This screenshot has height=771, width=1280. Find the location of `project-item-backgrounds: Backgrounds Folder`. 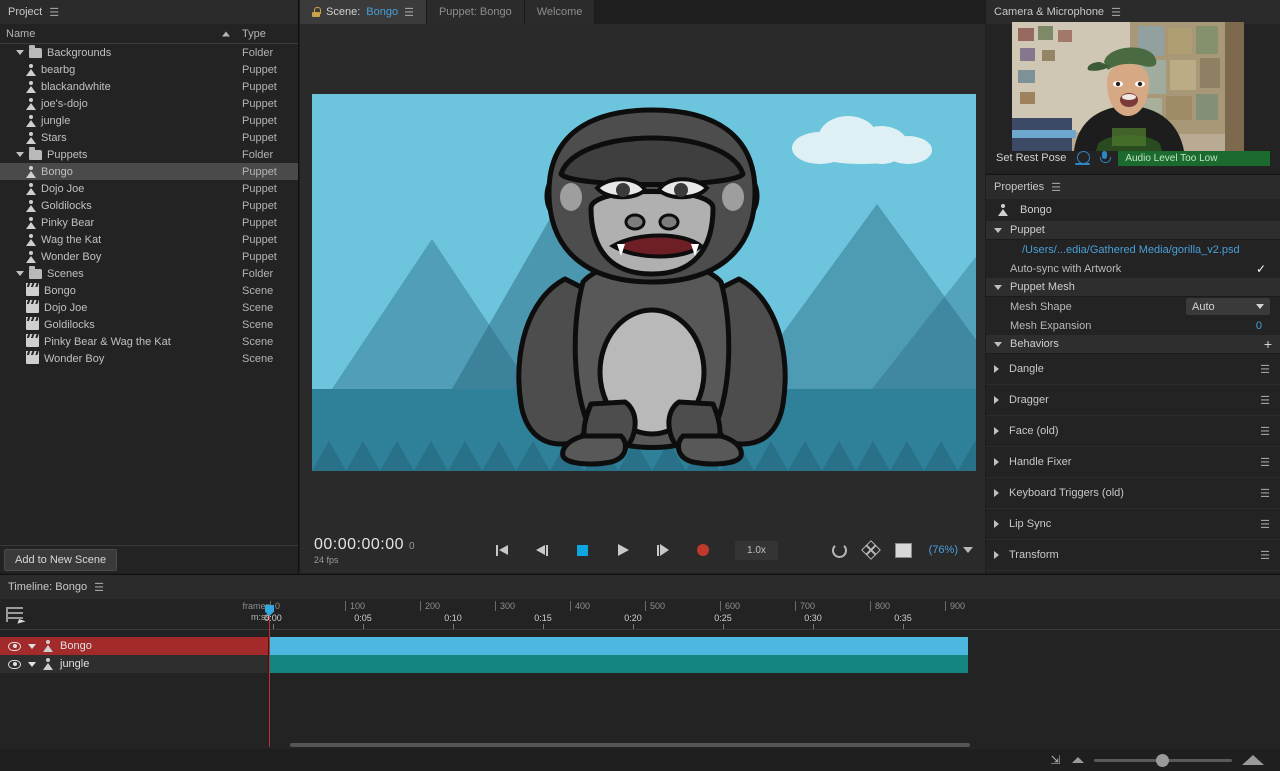

project-item-backgrounds: Backgrounds Folder is located at coordinates (149, 52).